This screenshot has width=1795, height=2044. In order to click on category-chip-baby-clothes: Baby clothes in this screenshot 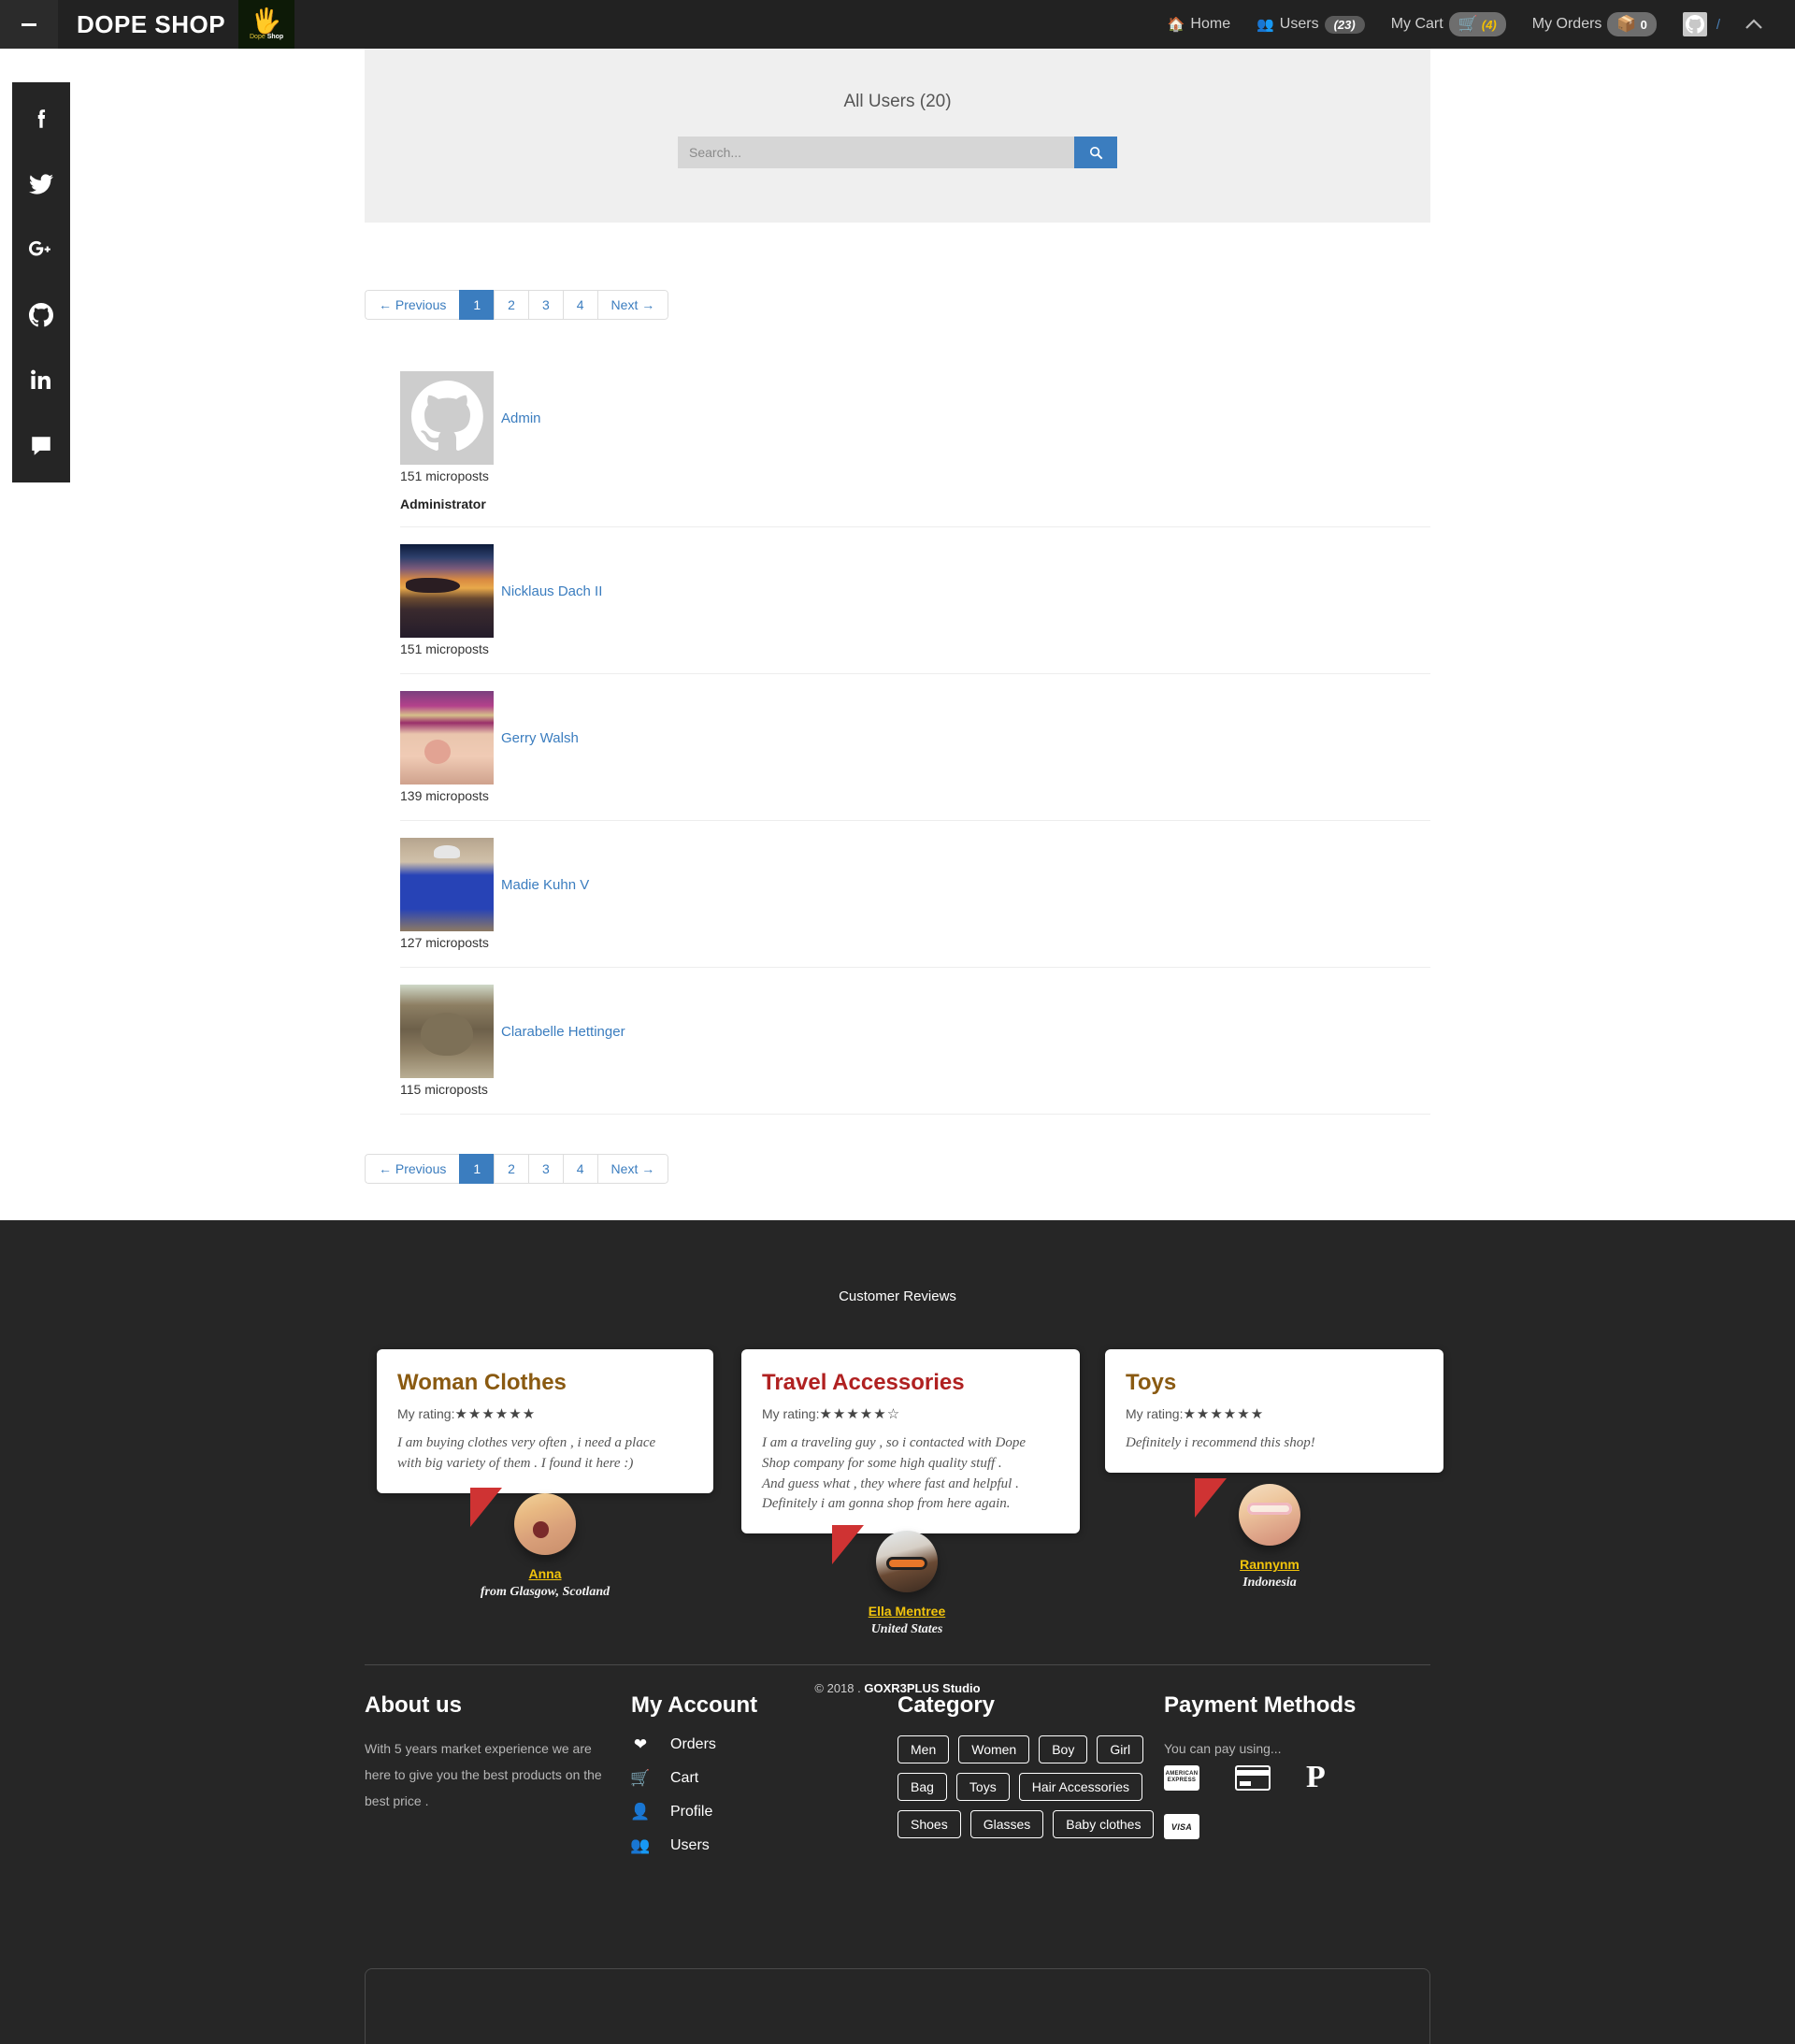, I will do `click(1104, 1824)`.